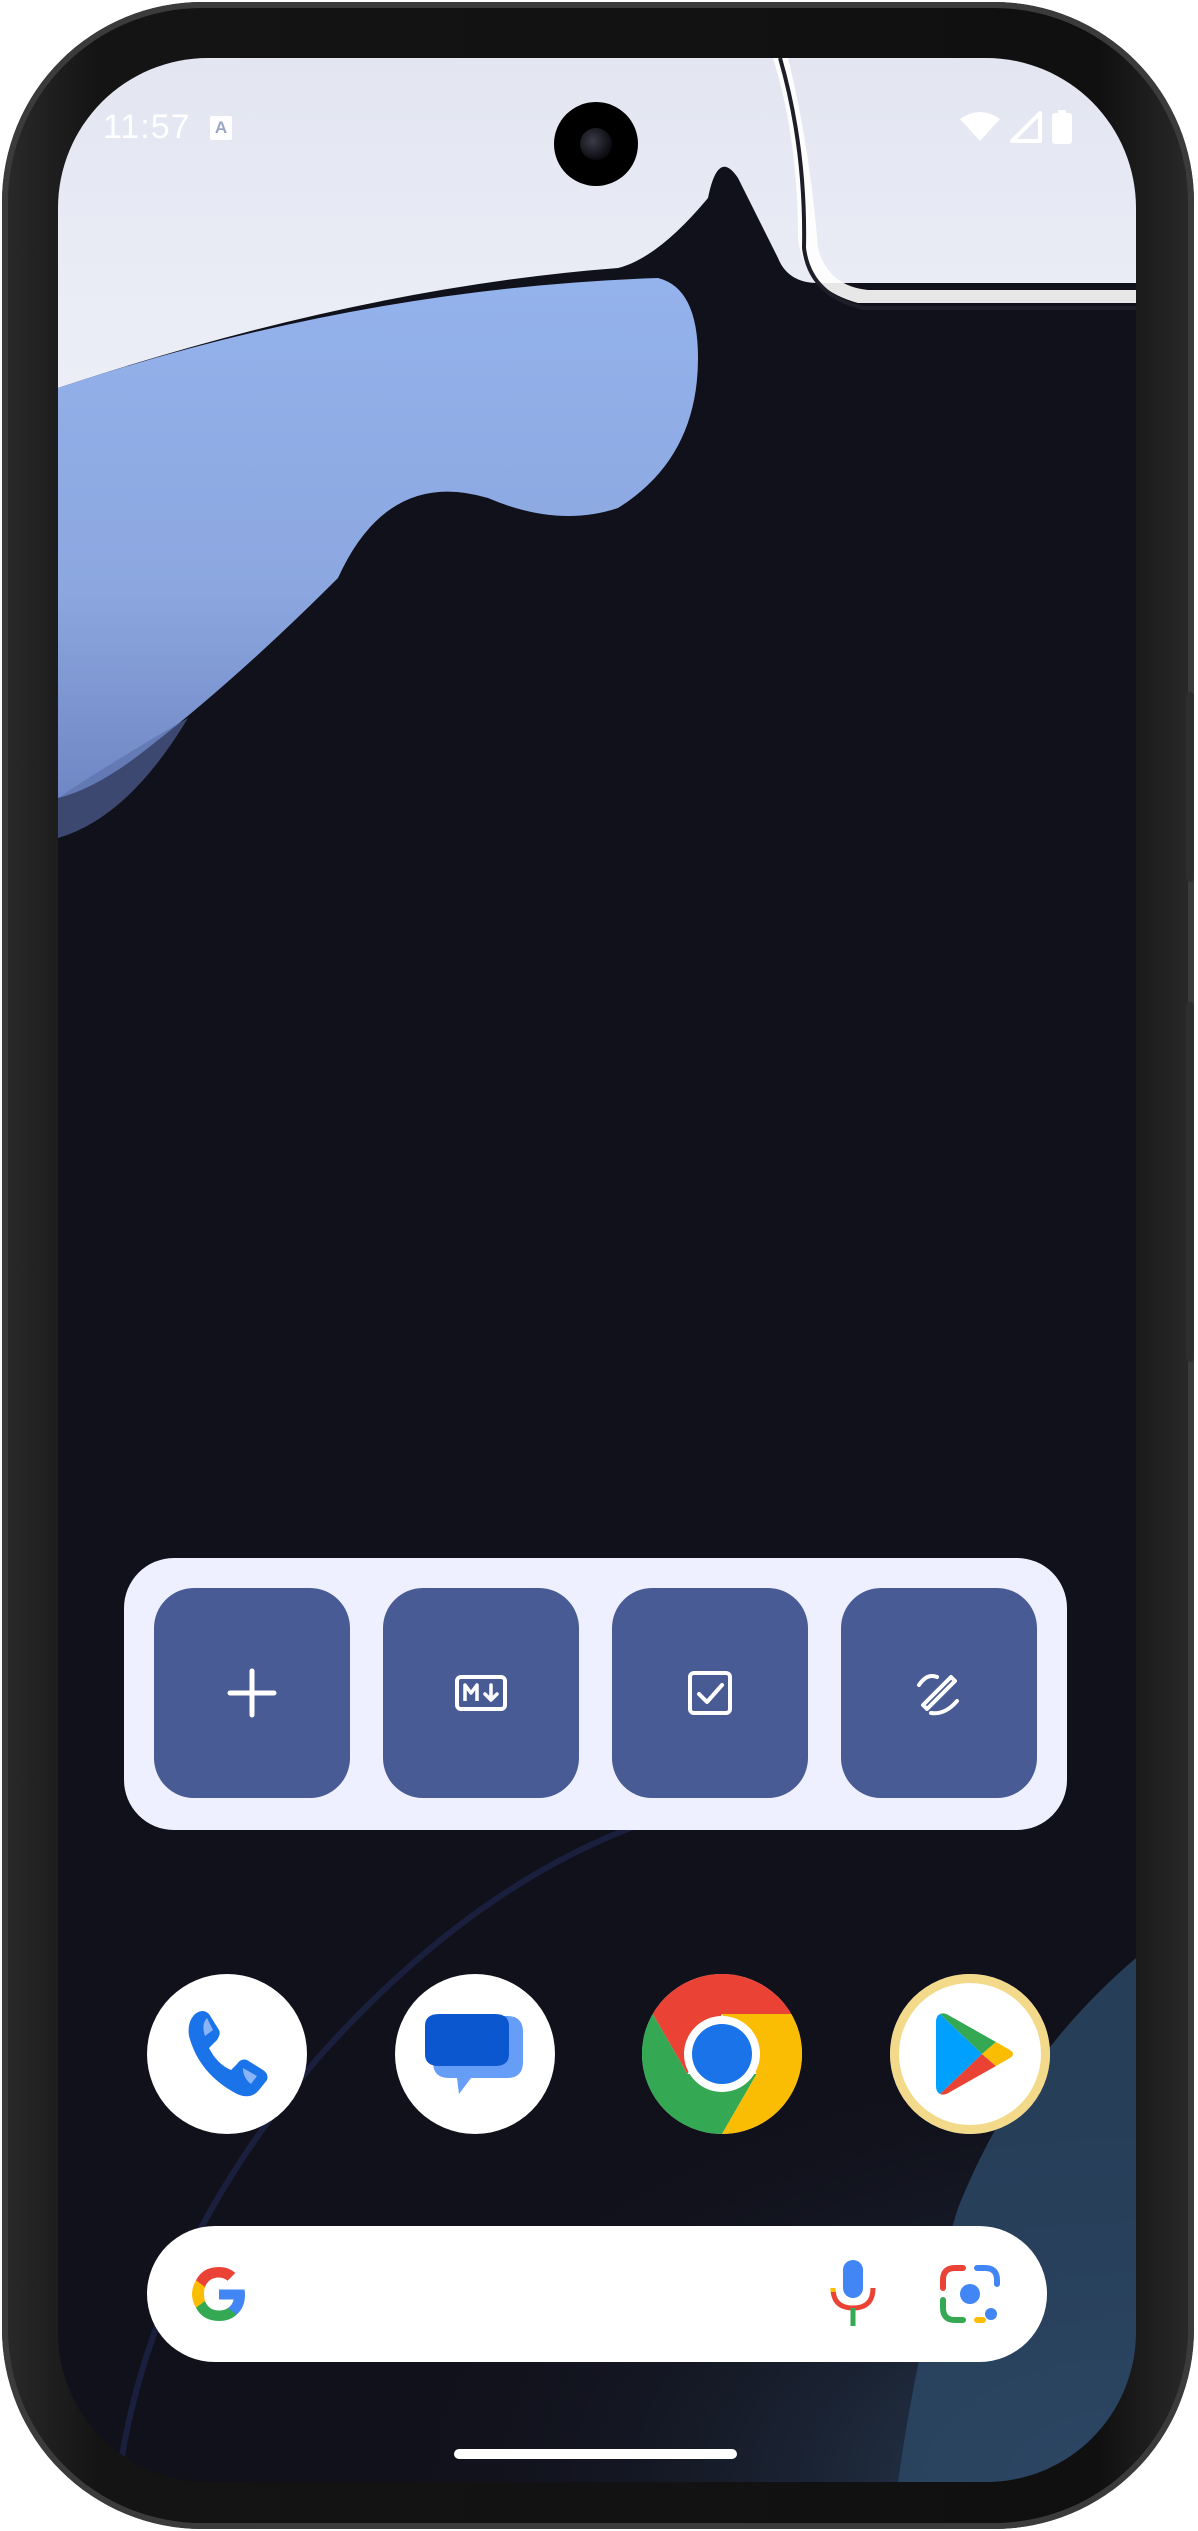 This screenshot has width=1198, height=2531. Describe the element at coordinates (595, 1694) in the screenshot. I see `keep-notes-widget` at that location.